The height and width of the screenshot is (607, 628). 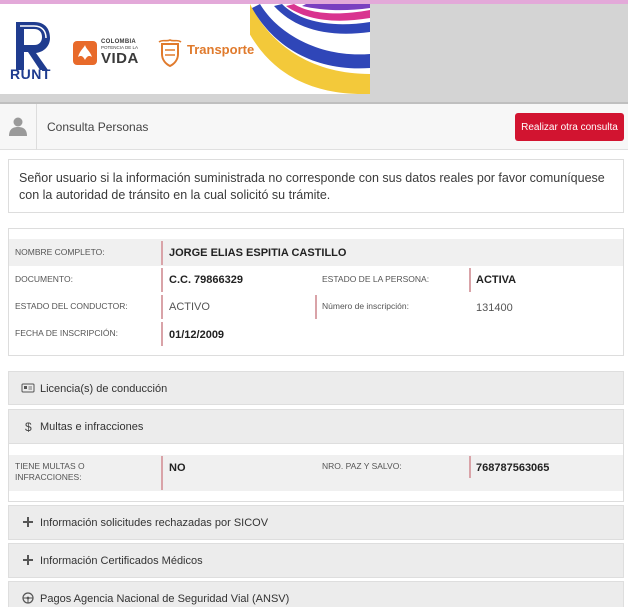 What do you see at coordinates (376, 279) in the screenshot?
I see `person-status-label: ESTADO DE LA PERSONA:` at bounding box center [376, 279].